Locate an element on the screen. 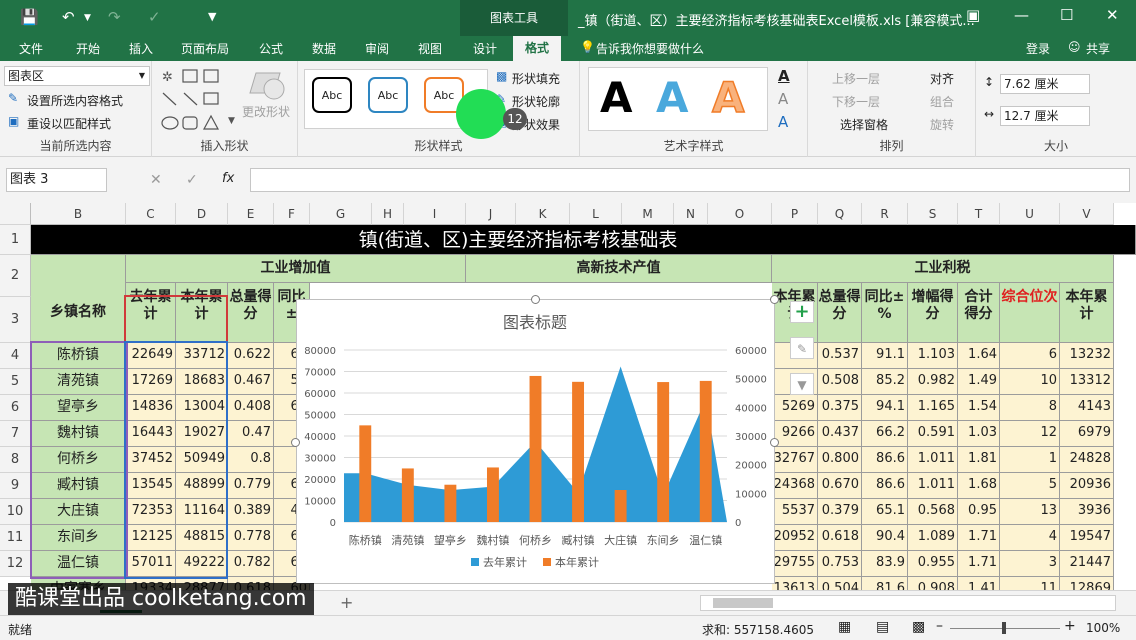  column-header: E is located at coordinates (251, 214).